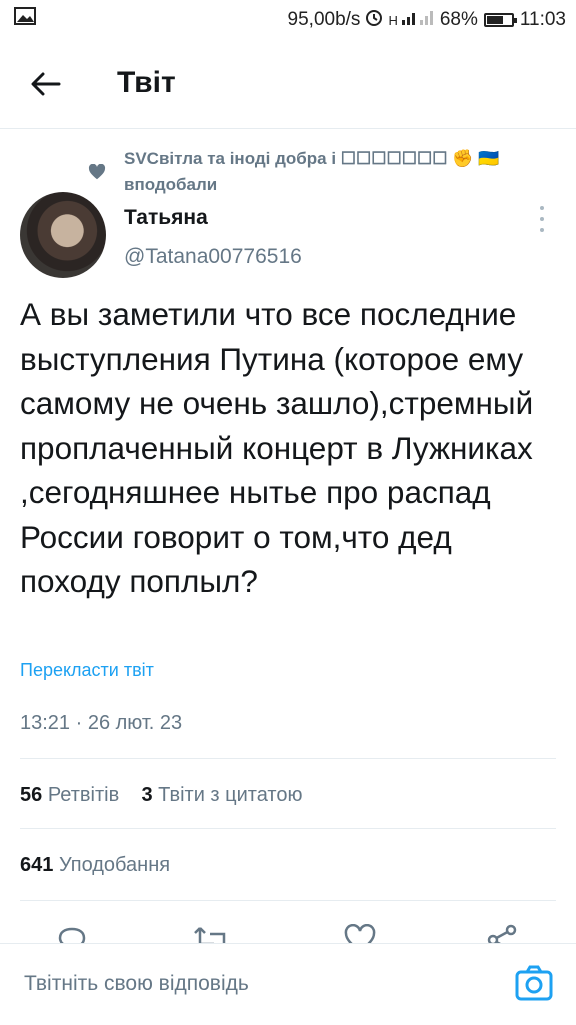 Image resolution: width=576 pixels, height=1025 pixels. I want to click on like-icon, so click(360, 934).